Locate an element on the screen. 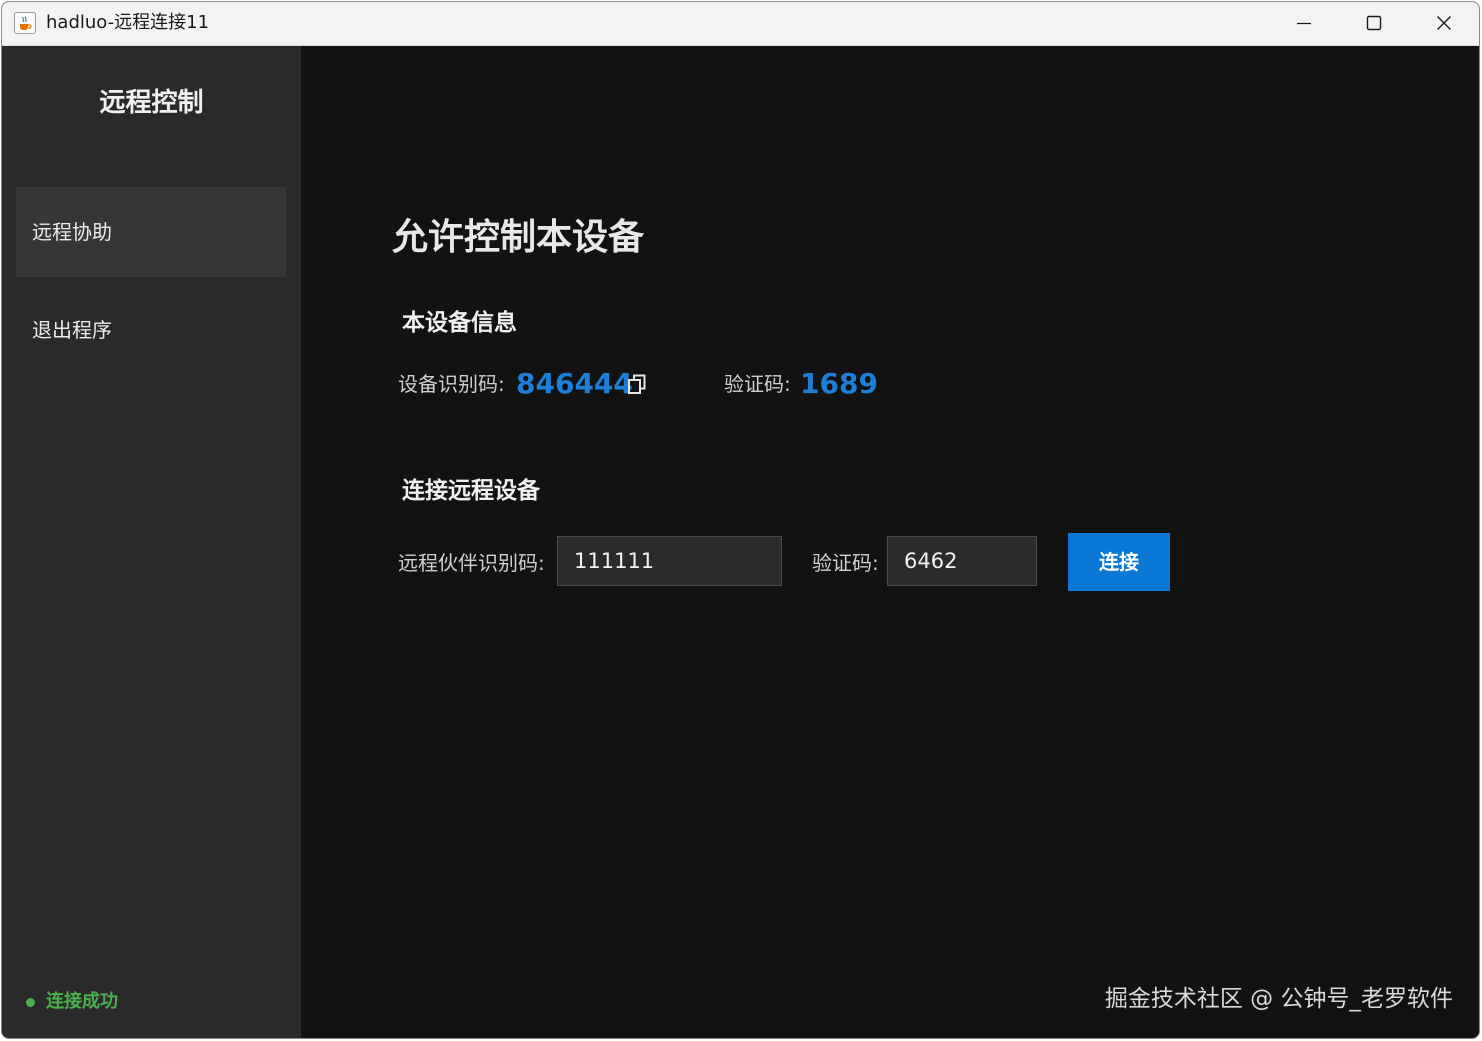 The height and width of the screenshot is (1041, 1482). connect-remote-heading: 连接远程设备 is located at coordinates (471, 491).